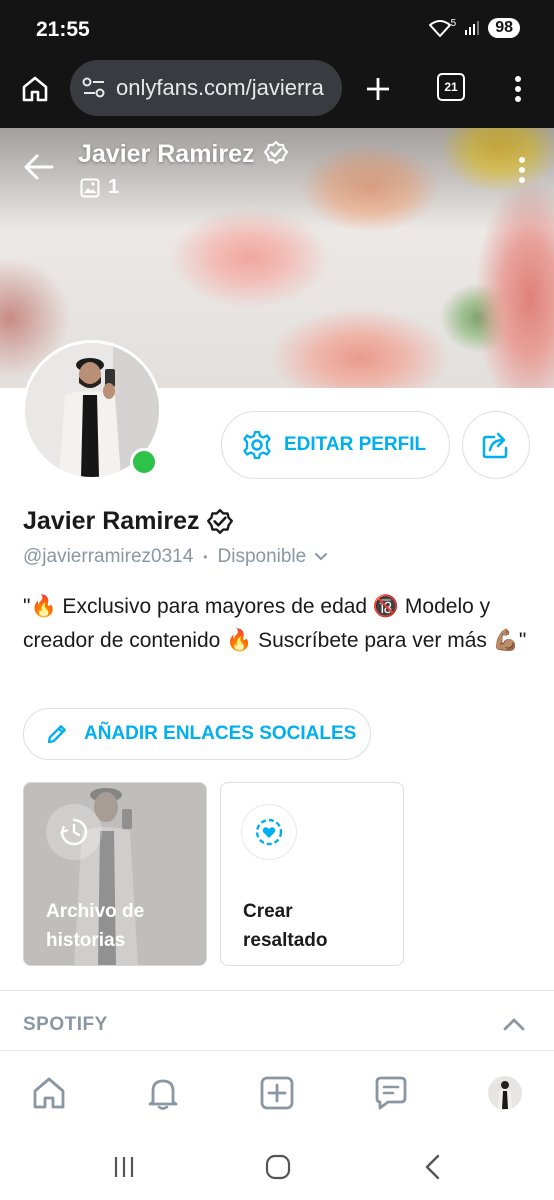  What do you see at coordinates (108, 556) in the screenshot?
I see `username-handle: @javierramirez0314` at bounding box center [108, 556].